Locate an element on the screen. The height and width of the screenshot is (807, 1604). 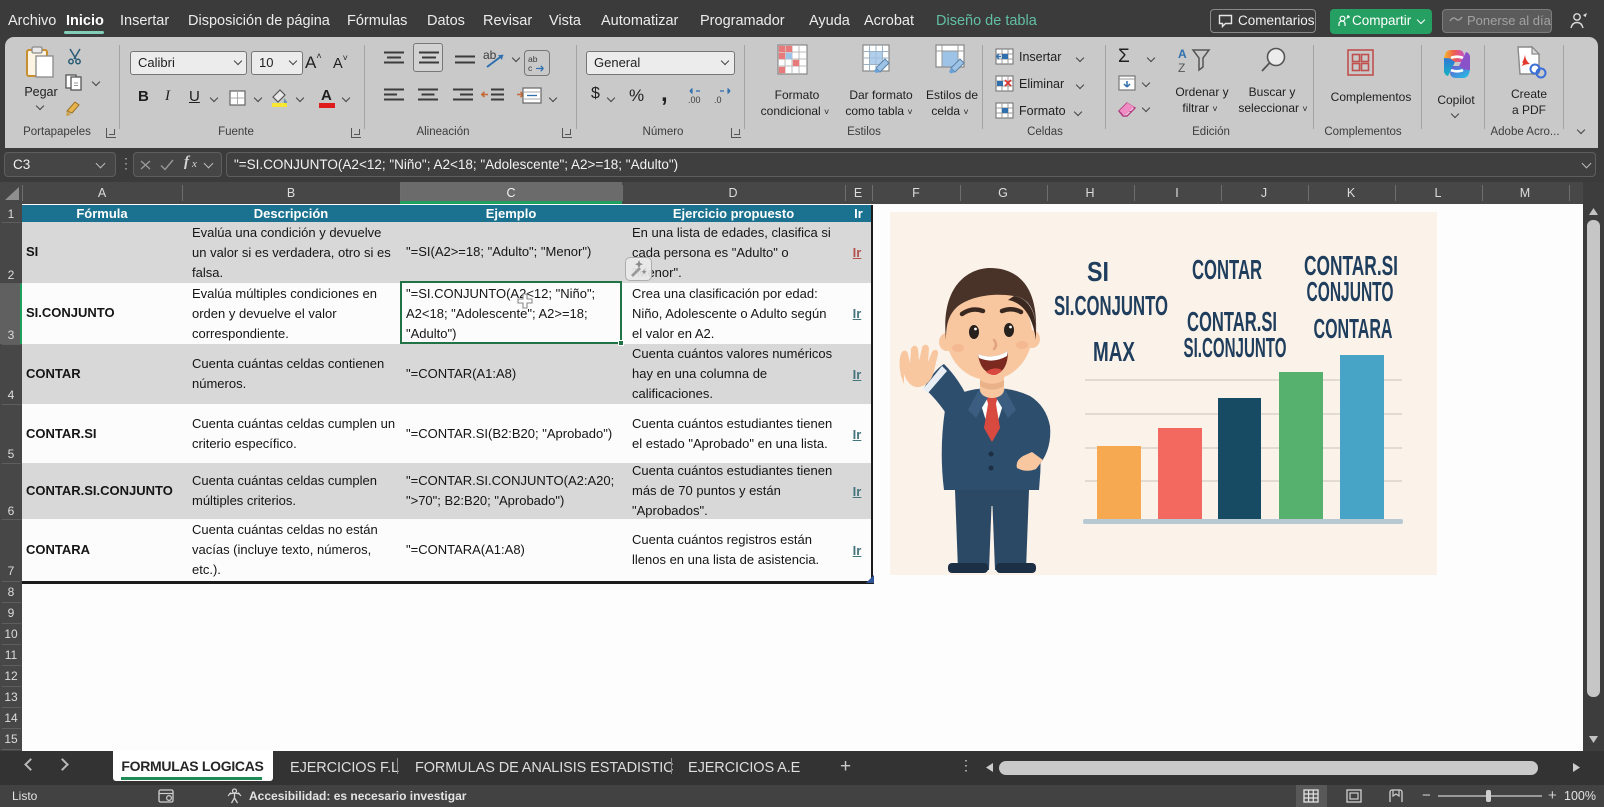
svg-text: CONTAR is located at coordinates (1227, 269).